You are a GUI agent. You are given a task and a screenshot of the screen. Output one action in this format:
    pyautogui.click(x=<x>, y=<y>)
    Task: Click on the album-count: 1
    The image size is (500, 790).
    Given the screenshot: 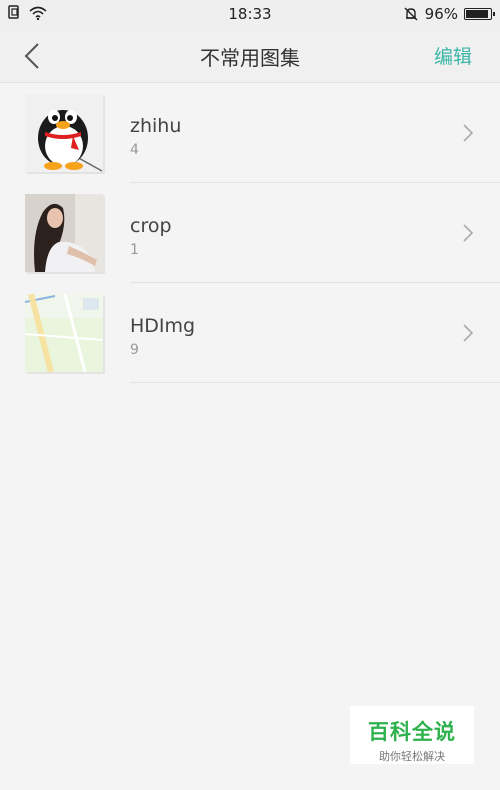 What is the action you would take?
    pyautogui.click(x=134, y=250)
    